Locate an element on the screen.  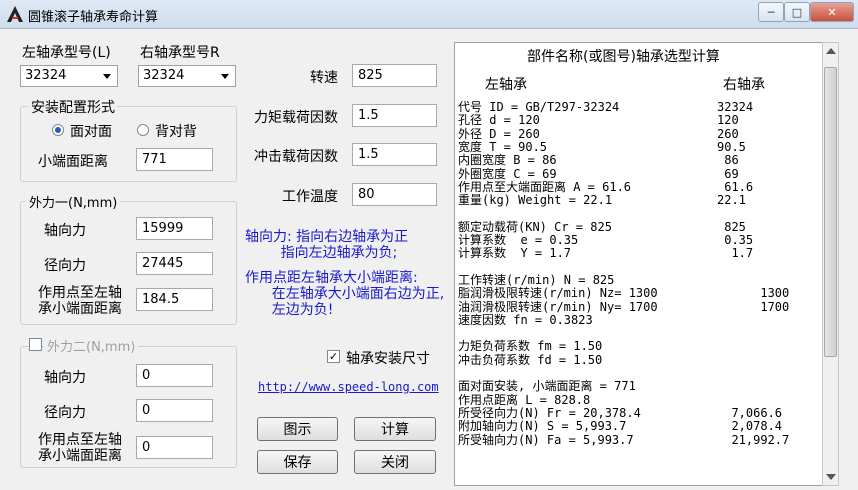
scroll-down-icon is located at coordinates (831, 477).